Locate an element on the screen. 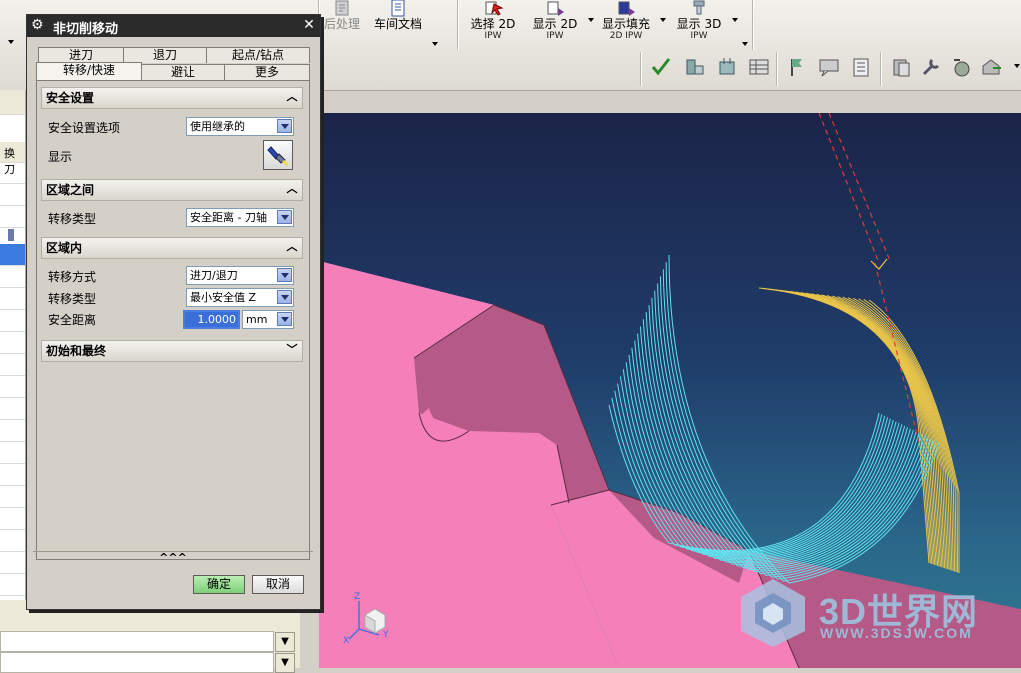 The image size is (1021, 673). section-header-safety: 安全设置 ︿ is located at coordinates (172, 98).